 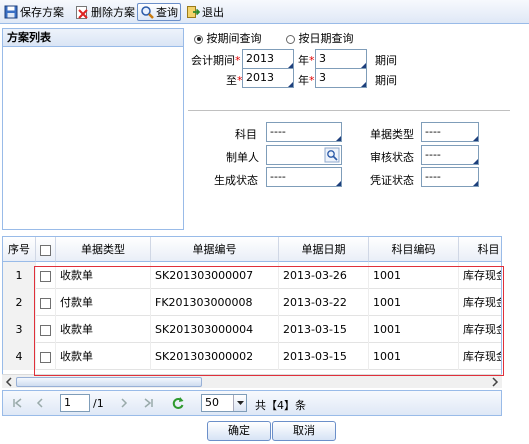 I want to click on to-label: 至*, so click(x=234, y=80).